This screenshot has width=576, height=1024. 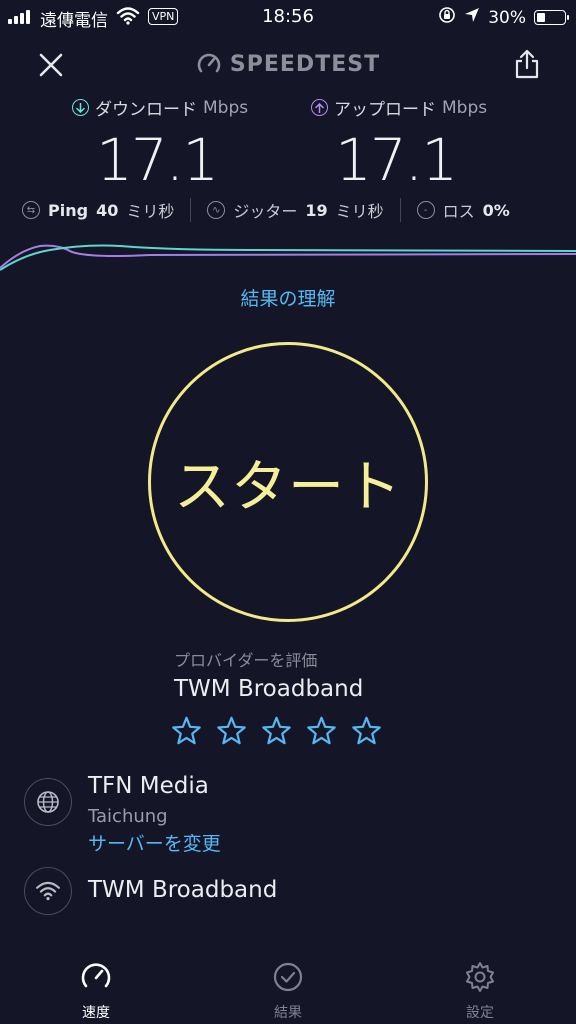 What do you see at coordinates (150, 211) in the screenshot?
I see `ping-unit: ミリ秒` at bounding box center [150, 211].